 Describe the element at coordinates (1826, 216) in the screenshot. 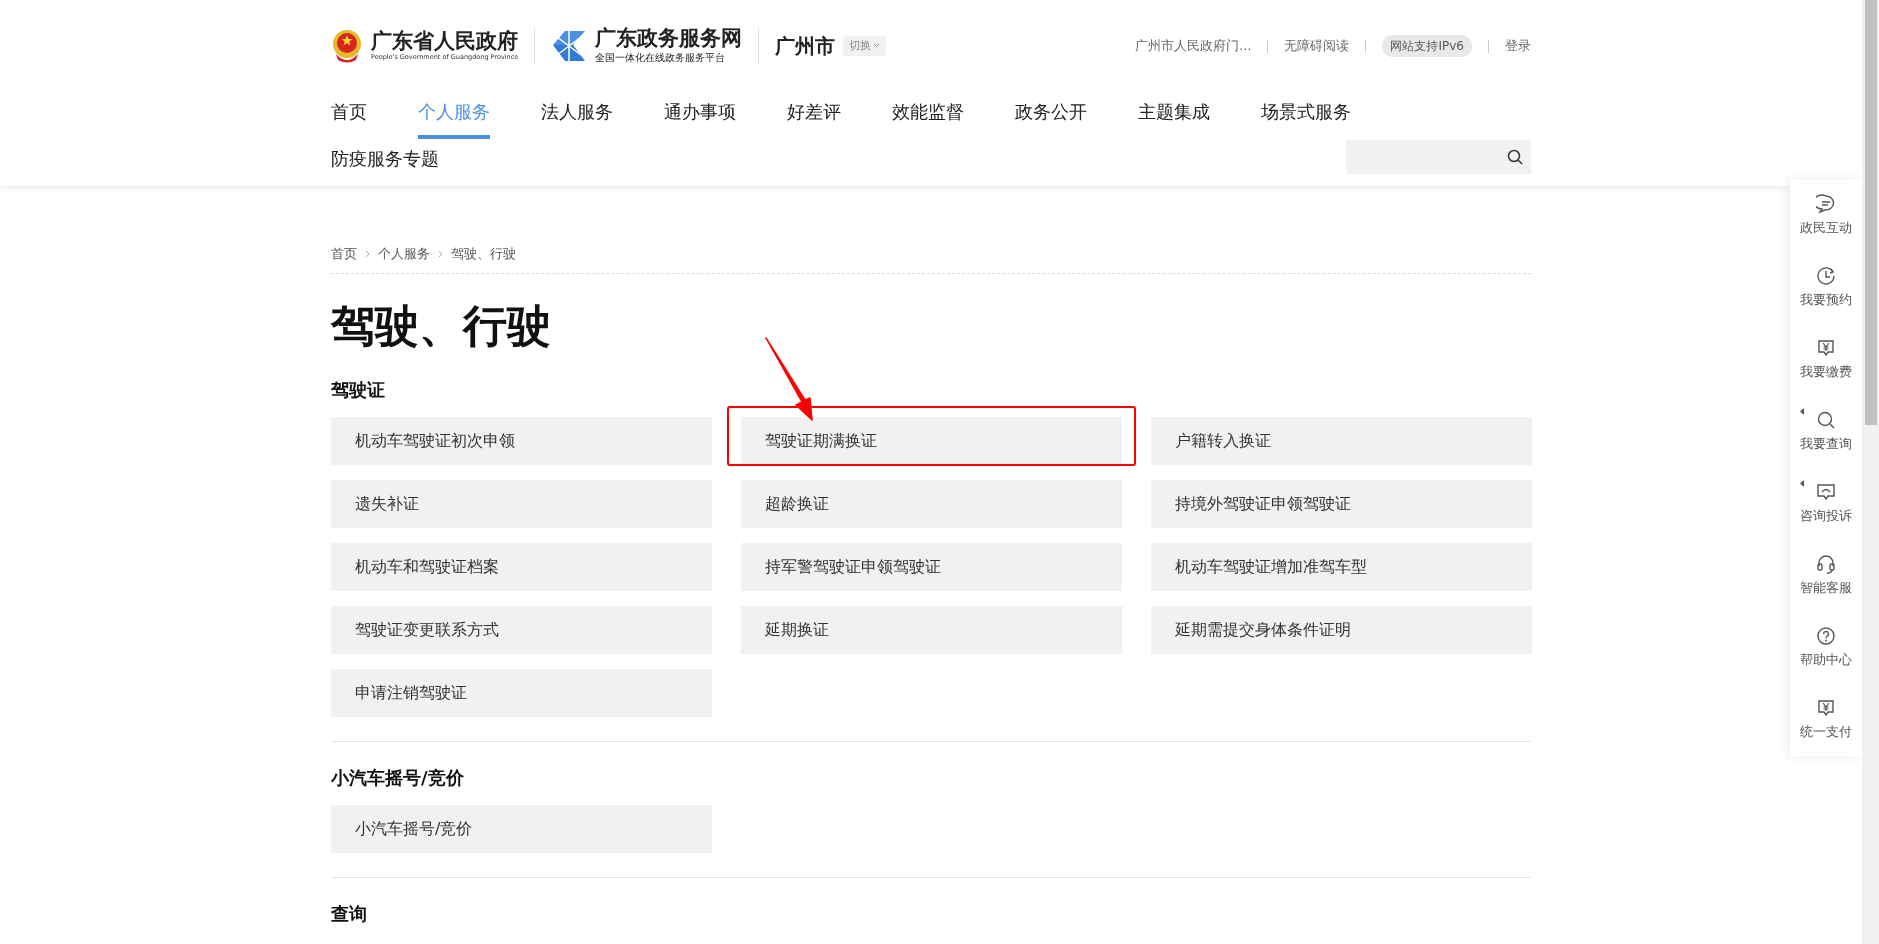

I see `side-tool-button: 政民互动` at that location.